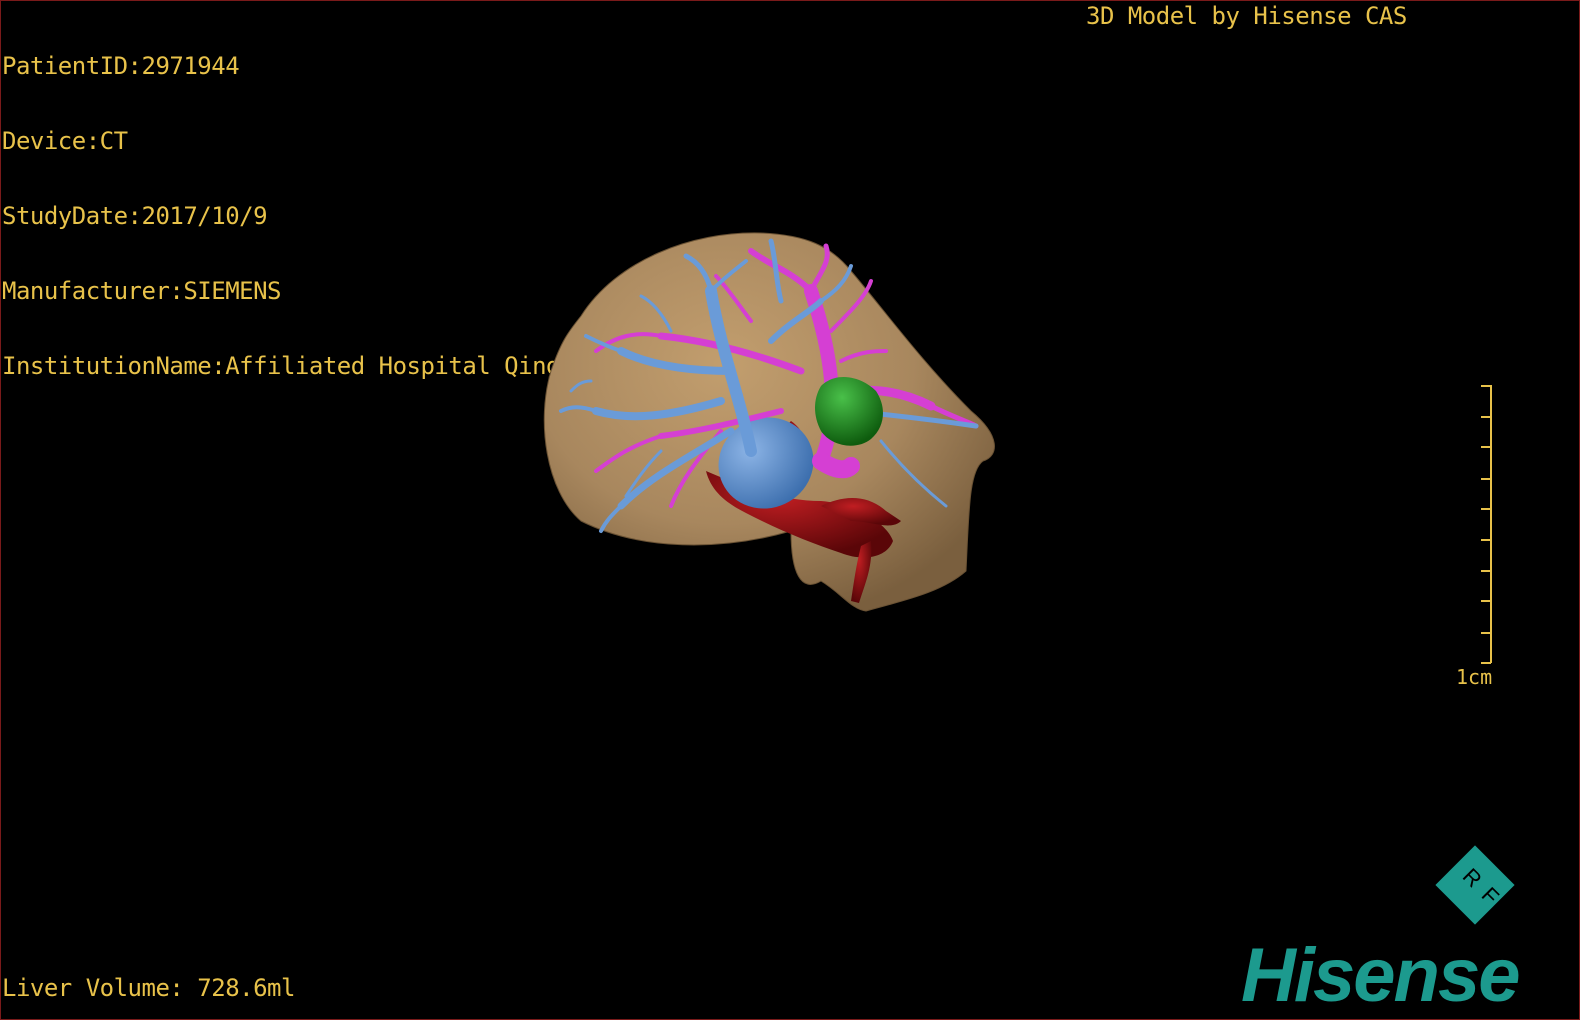  What do you see at coordinates (65, 141) in the screenshot?
I see `device-text: Device:CT` at bounding box center [65, 141].